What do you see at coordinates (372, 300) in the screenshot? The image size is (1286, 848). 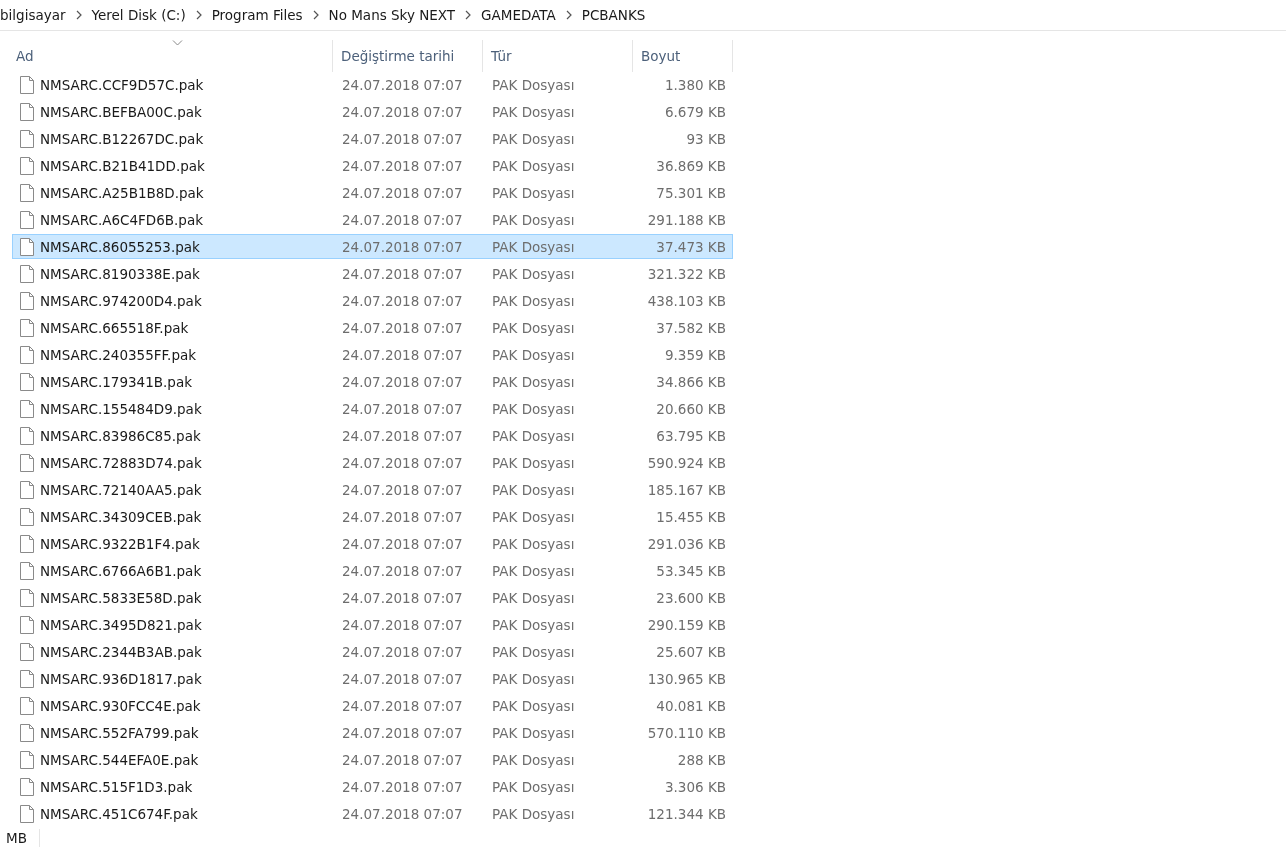 I see `file-row: NMSARC.974200D4.pak 24.07.2018 07:07 PAK Dosyası 438.103 KB` at bounding box center [372, 300].